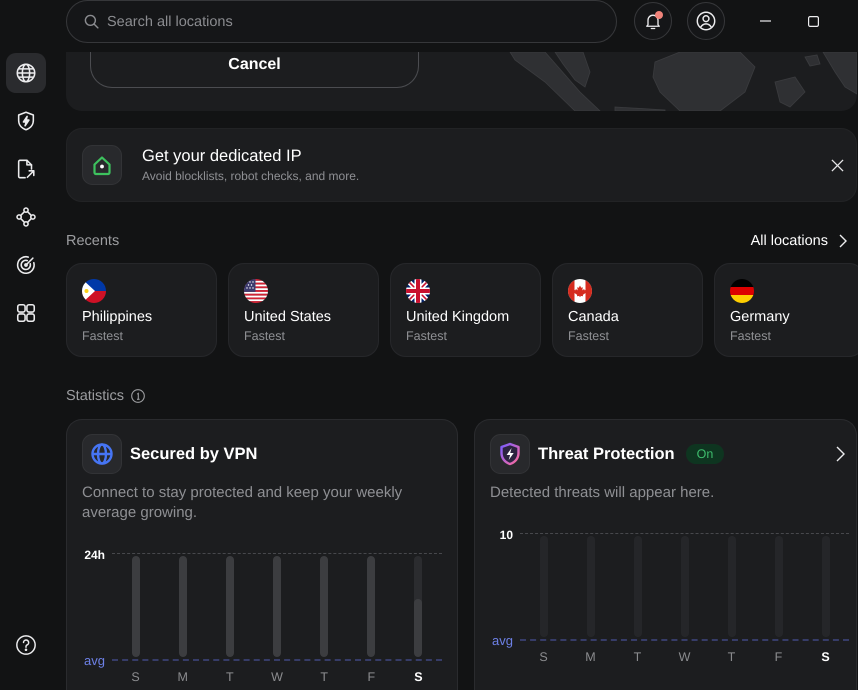  I want to click on location-card: United States Fastest, so click(303, 310).